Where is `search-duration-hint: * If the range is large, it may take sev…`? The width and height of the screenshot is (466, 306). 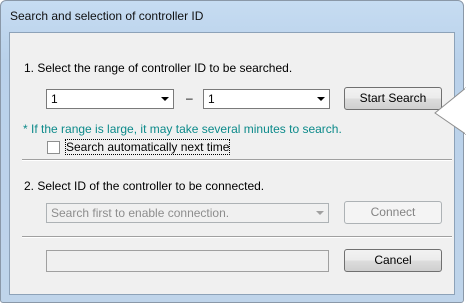
search-duration-hint: * If the range is large, it may take sev… is located at coordinates (182, 129).